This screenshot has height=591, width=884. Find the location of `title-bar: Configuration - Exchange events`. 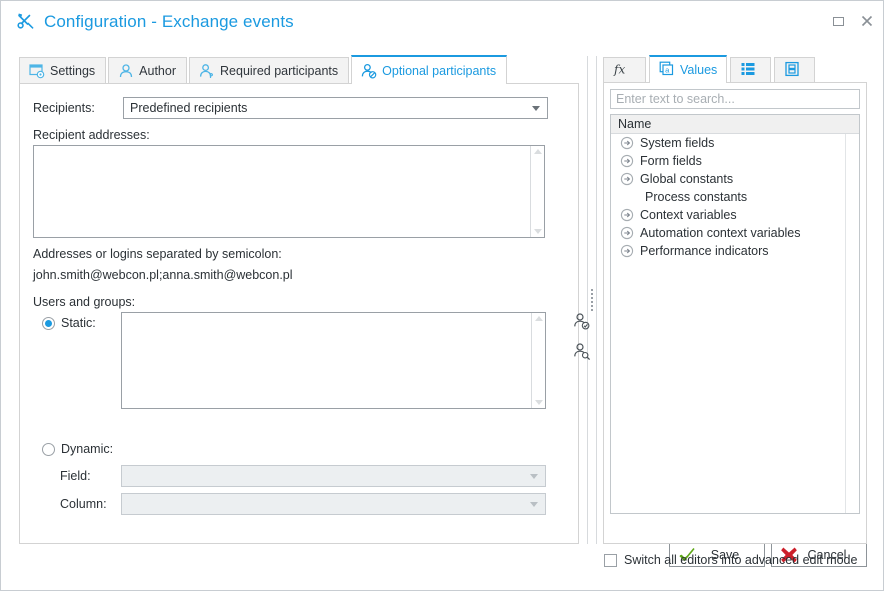

title-bar: Configuration - Exchange events is located at coordinates (442, 21).